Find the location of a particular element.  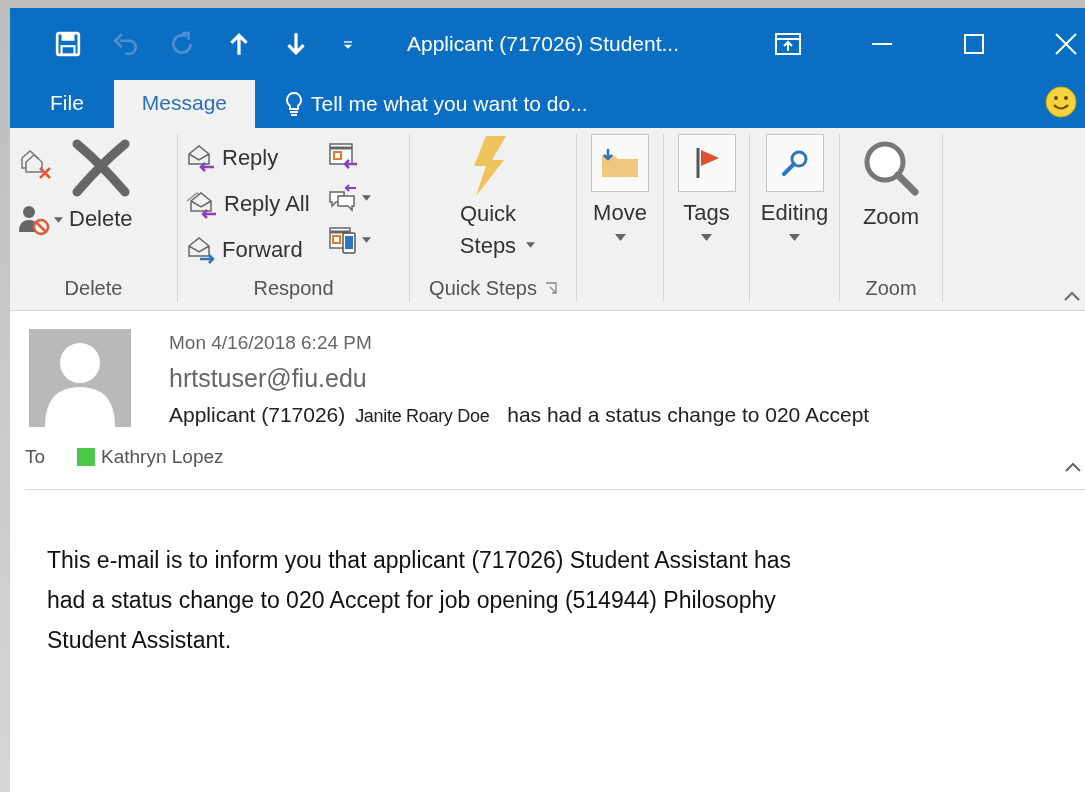

im-reply-button is located at coordinates (349, 198).